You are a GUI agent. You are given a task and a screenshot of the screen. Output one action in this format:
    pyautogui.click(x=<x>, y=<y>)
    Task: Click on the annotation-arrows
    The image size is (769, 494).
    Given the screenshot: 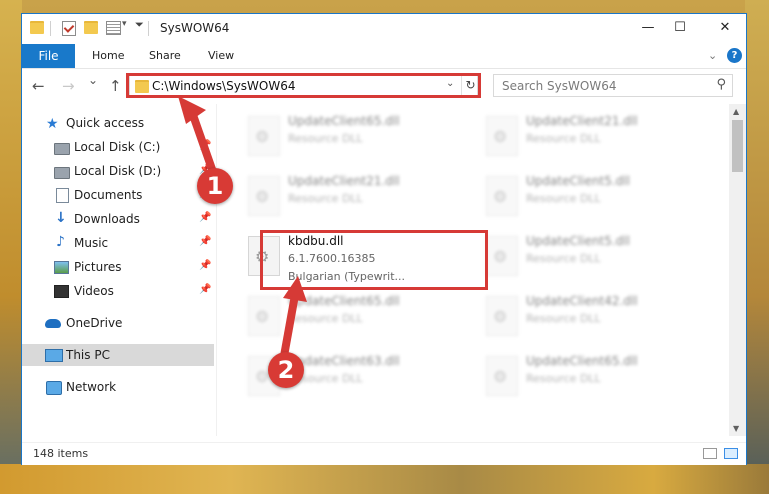 What is the action you would take?
    pyautogui.click(x=242, y=226)
    